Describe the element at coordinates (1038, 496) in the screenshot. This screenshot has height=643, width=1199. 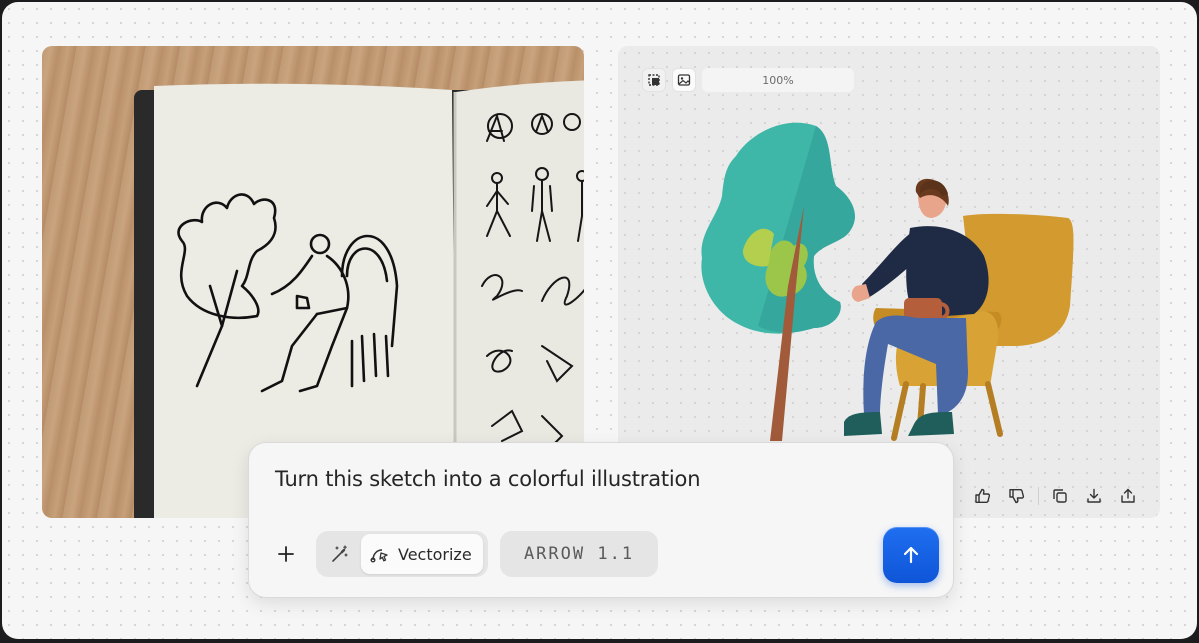
I see `actions-divider` at that location.